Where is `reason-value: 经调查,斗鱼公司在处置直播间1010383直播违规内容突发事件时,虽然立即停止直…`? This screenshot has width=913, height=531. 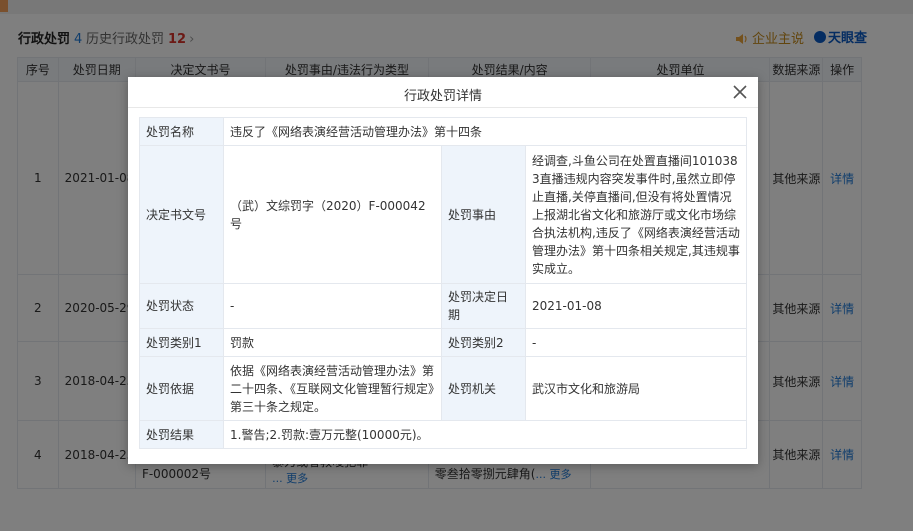
reason-value: 经调查,斗鱼公司在处置直播间1010383直播违规内容突发事件时,虽然立即停止直… is located at coordinates (636, 214).